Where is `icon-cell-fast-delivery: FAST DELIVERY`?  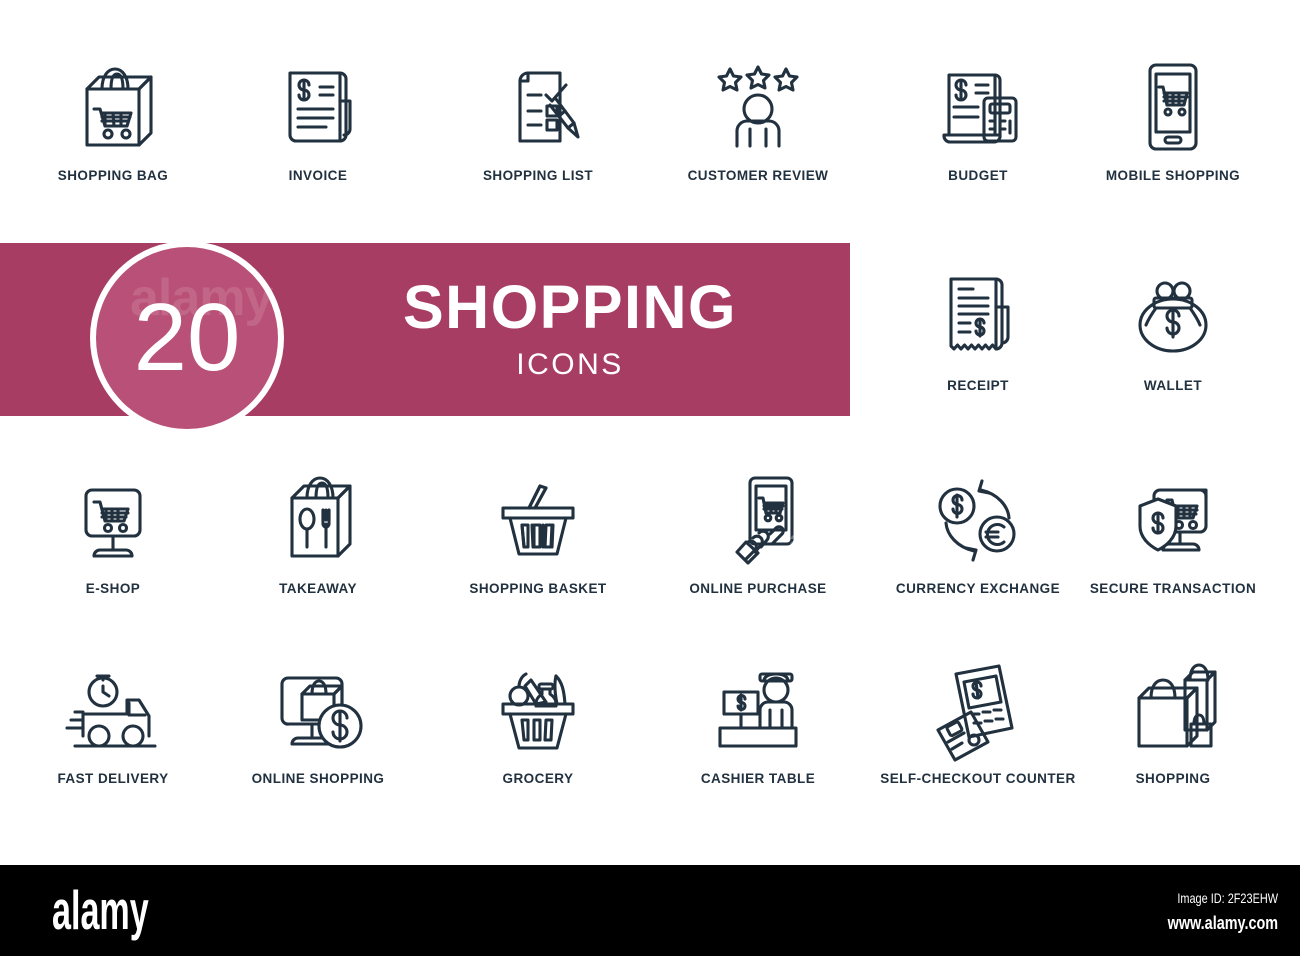
icon-cell-fast-delivery: FAST DELIVERY is located at coordinates (113, 720).